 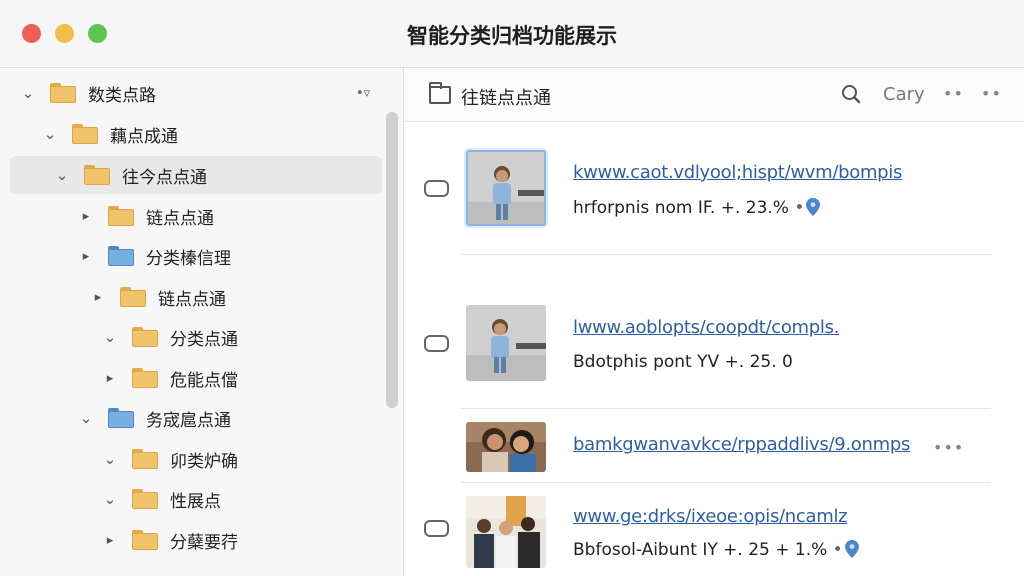 I want to click on item-meta-text: hrforpnis nom IF. +. 23.%, so click(x=681, y=208).